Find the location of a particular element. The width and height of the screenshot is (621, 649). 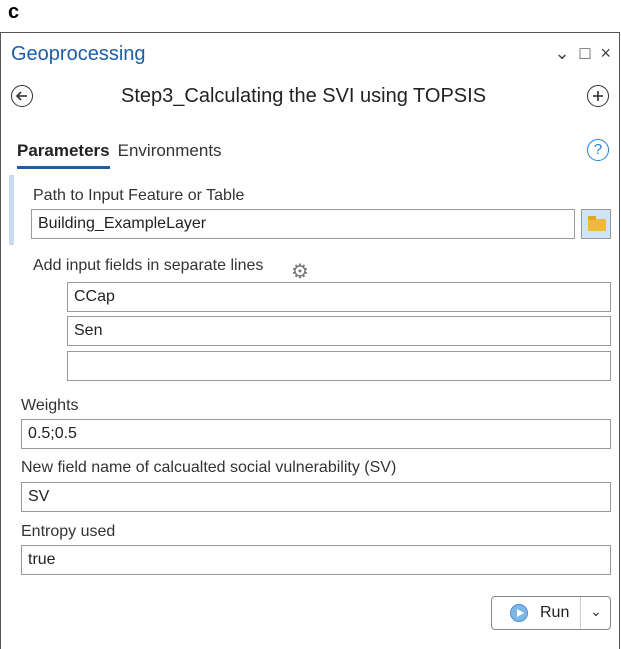

add-button is located at coordinates (598, 96).